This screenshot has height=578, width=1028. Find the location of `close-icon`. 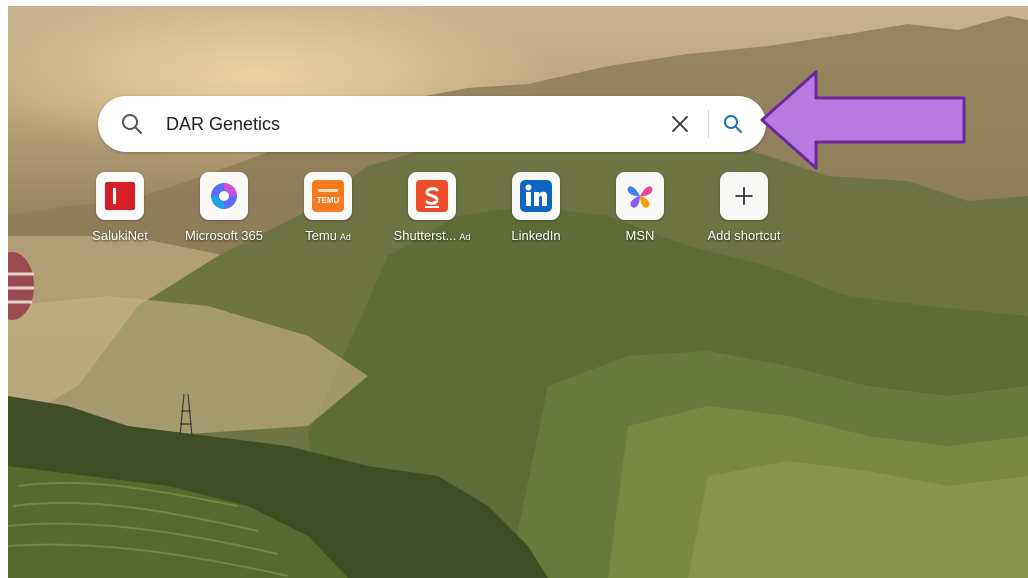

close-icon is located at coordinates (680, 124).